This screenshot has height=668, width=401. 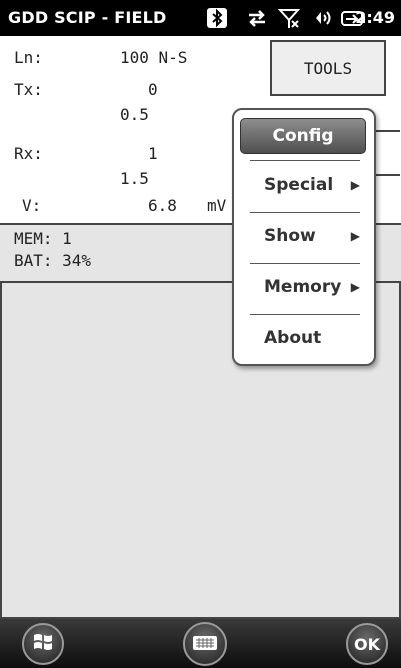 I want to click on menu-item-show: Show ▶, so click(x=304, y=236).